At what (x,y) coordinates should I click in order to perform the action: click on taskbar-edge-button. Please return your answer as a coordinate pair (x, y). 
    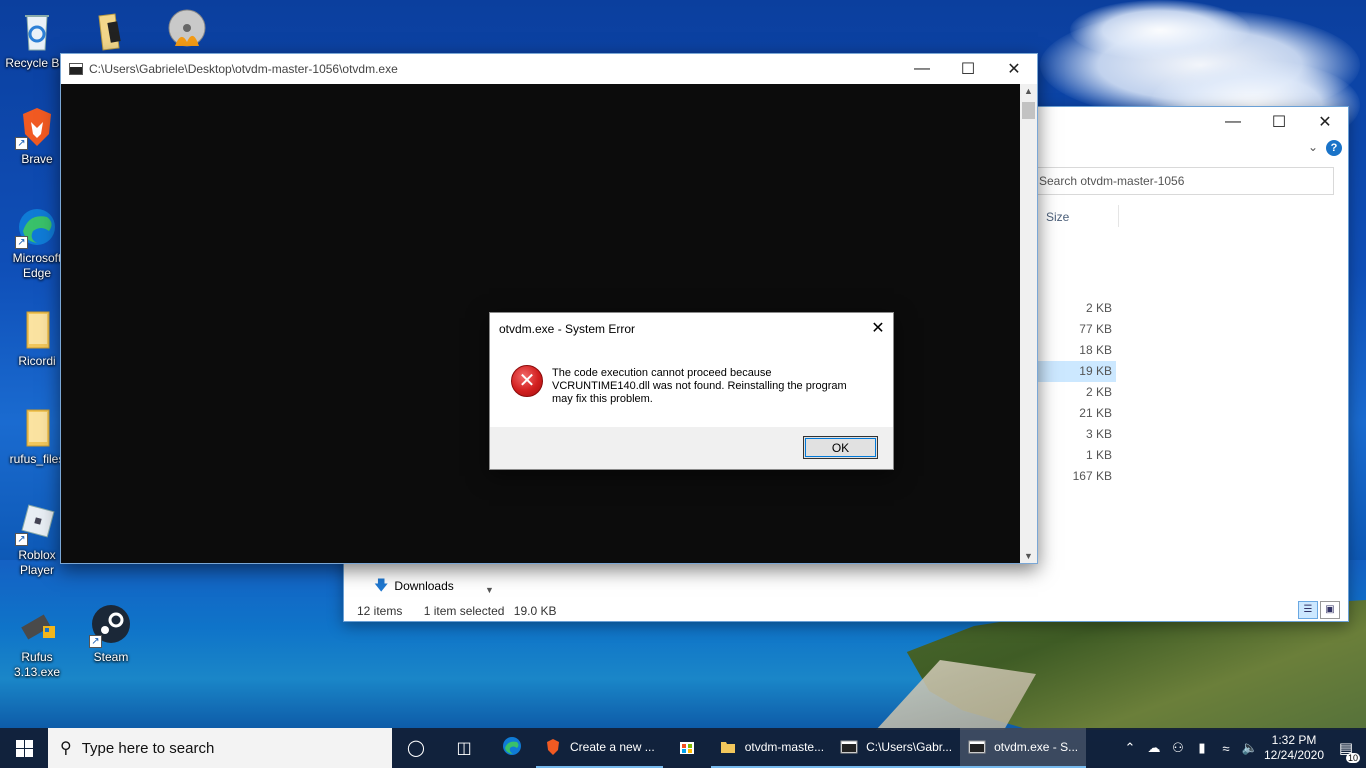
    Looking at the image, I should click on (512, 748).